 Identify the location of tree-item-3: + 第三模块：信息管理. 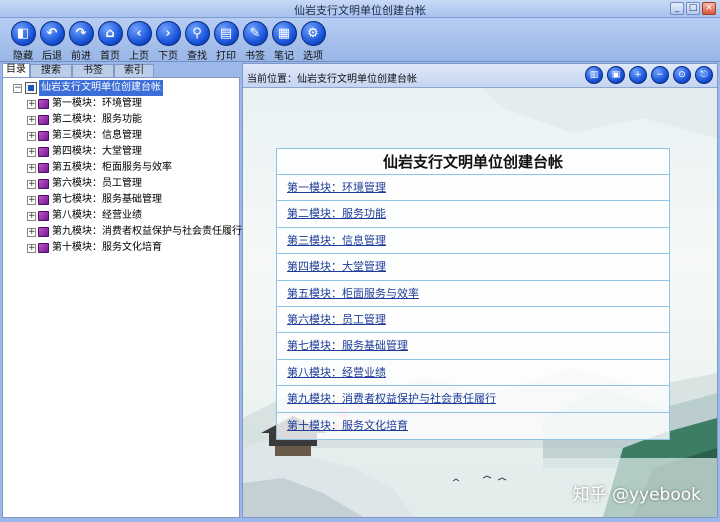
(118, 136).